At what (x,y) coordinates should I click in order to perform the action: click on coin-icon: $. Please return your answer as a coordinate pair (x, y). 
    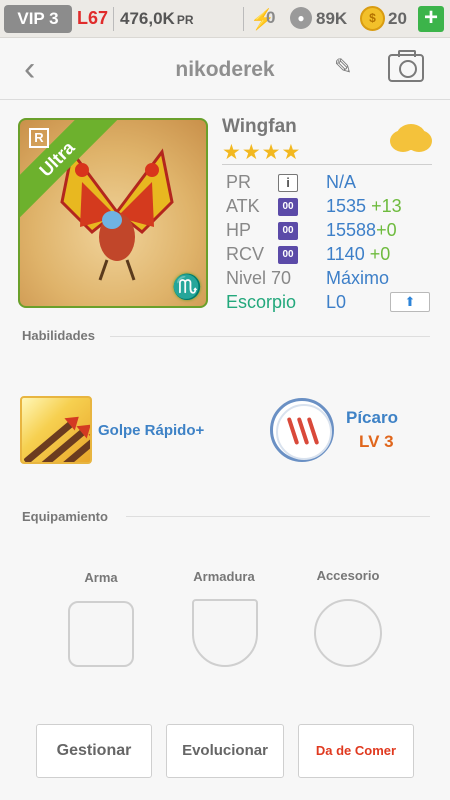
    Looking at the image, I should click on (372, 18).